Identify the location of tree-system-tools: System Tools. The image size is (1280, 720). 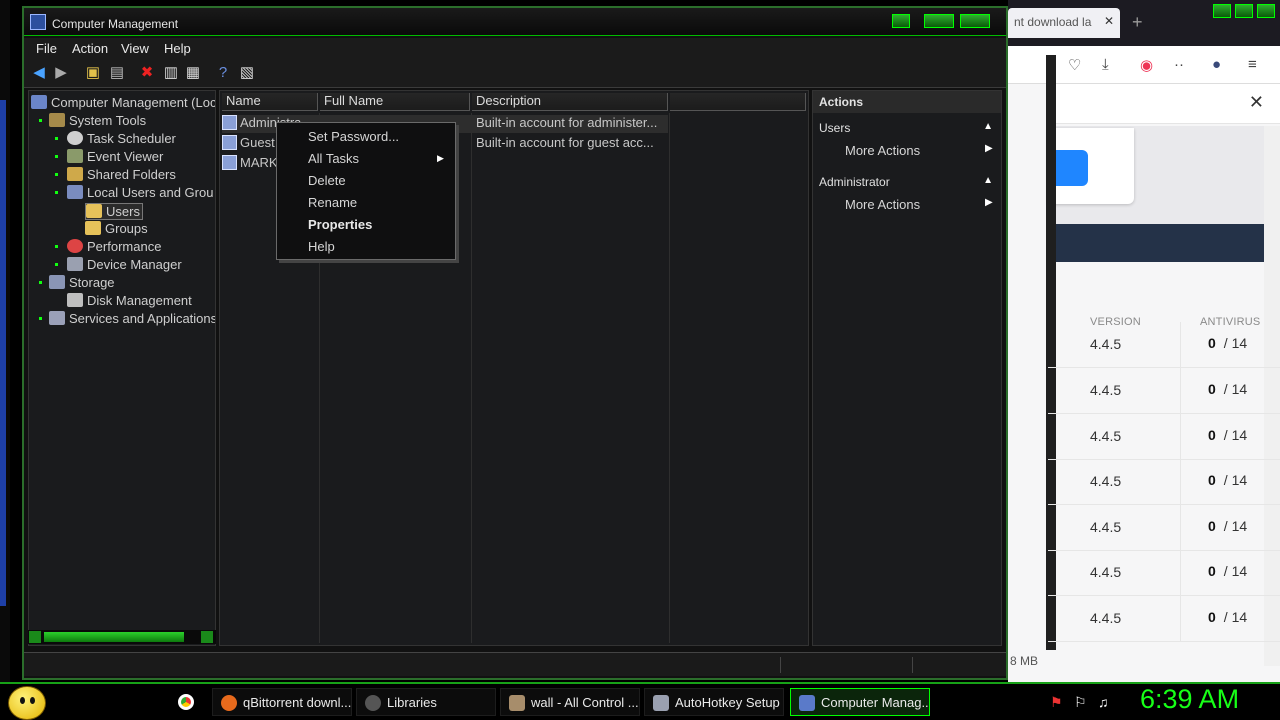
(97, 120).